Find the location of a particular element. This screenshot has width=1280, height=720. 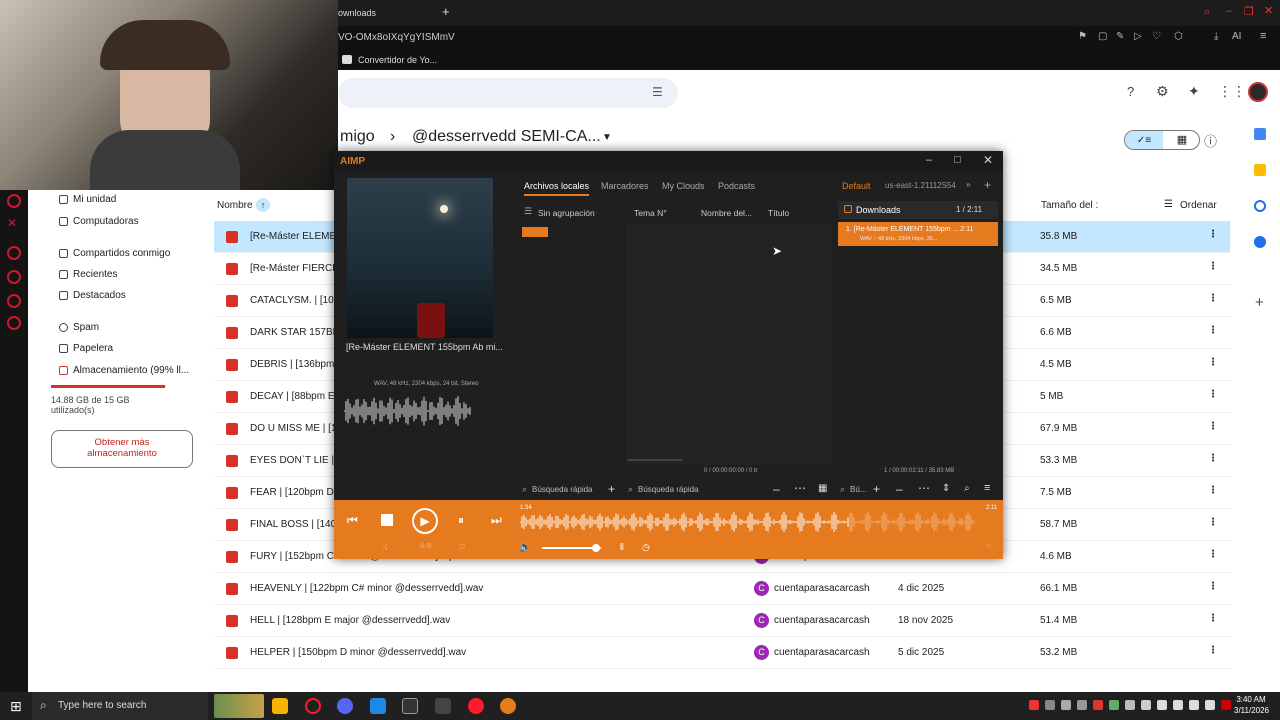

calendar-icon is located at coordinates (1260, 134).